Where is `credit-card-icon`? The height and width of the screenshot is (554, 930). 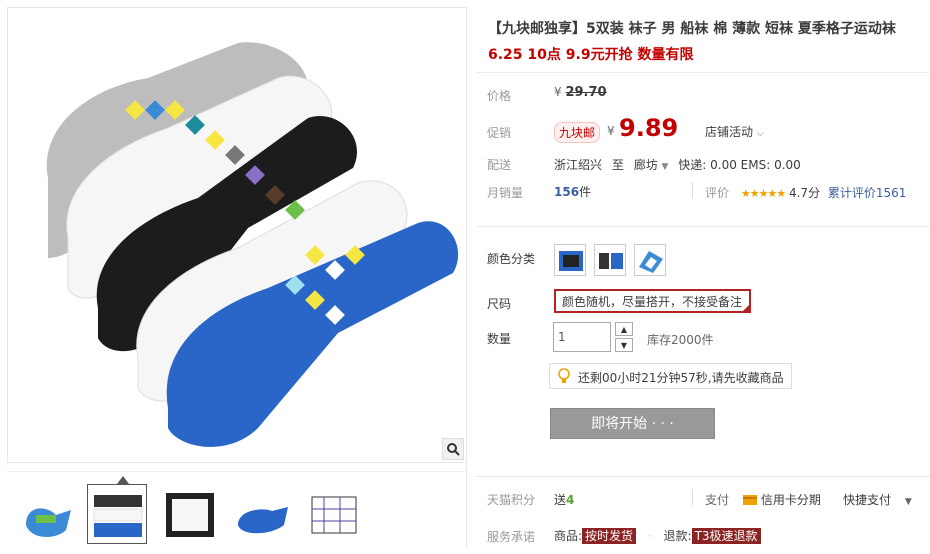
credit-card-icon is located at coordinates (750, 500).